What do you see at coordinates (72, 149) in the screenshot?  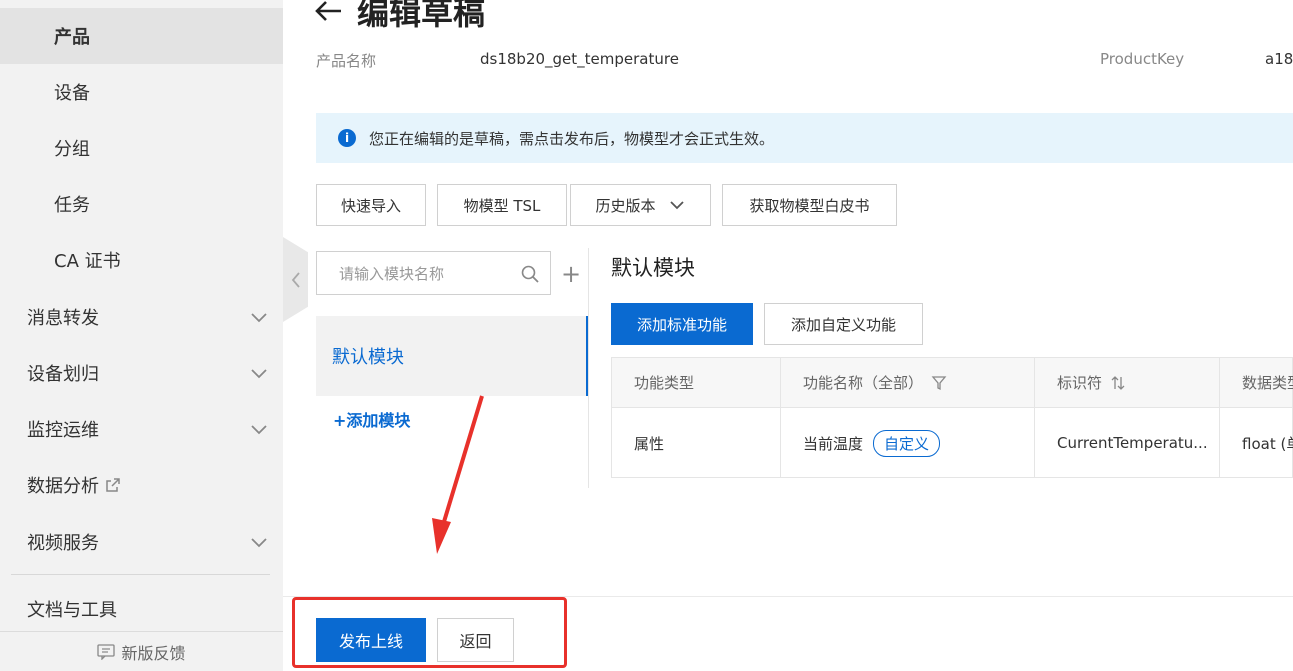 I see `sidebar-item-label: 分组` at bounding box center [72, 149].